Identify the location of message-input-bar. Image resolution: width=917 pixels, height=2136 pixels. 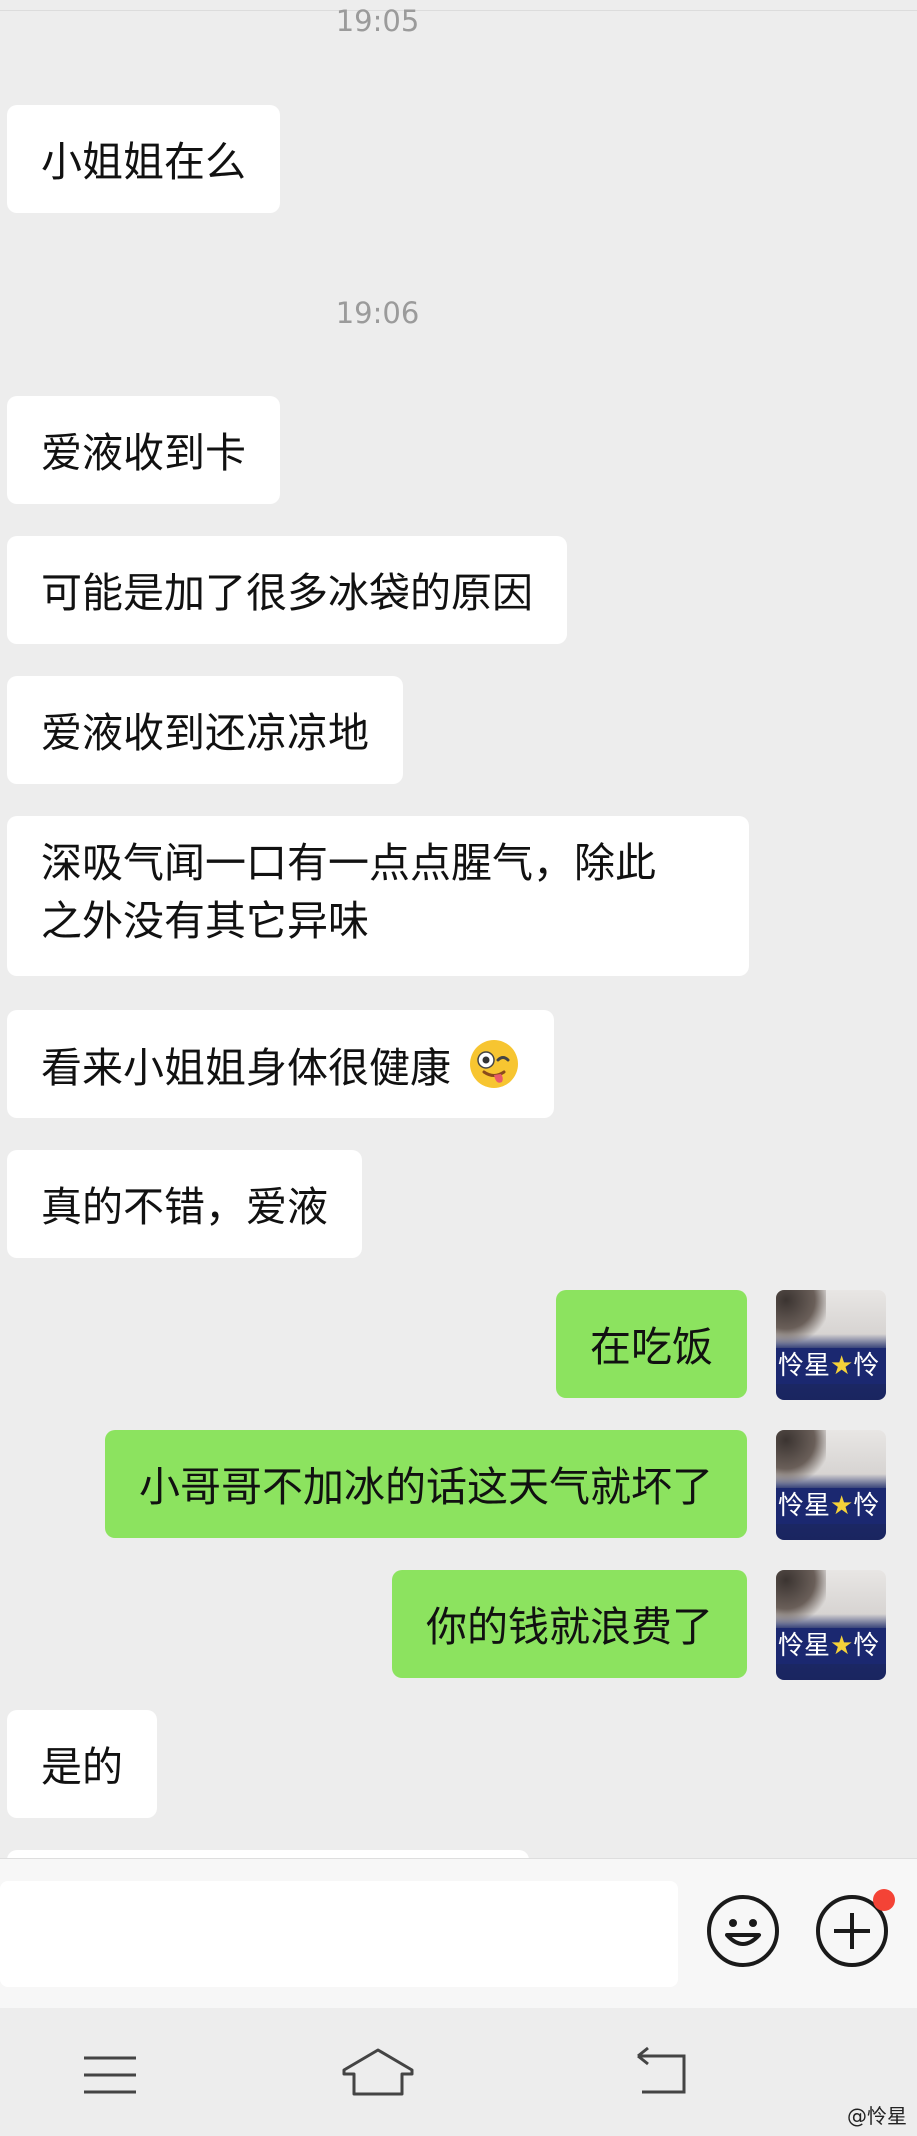
(458, 1933).